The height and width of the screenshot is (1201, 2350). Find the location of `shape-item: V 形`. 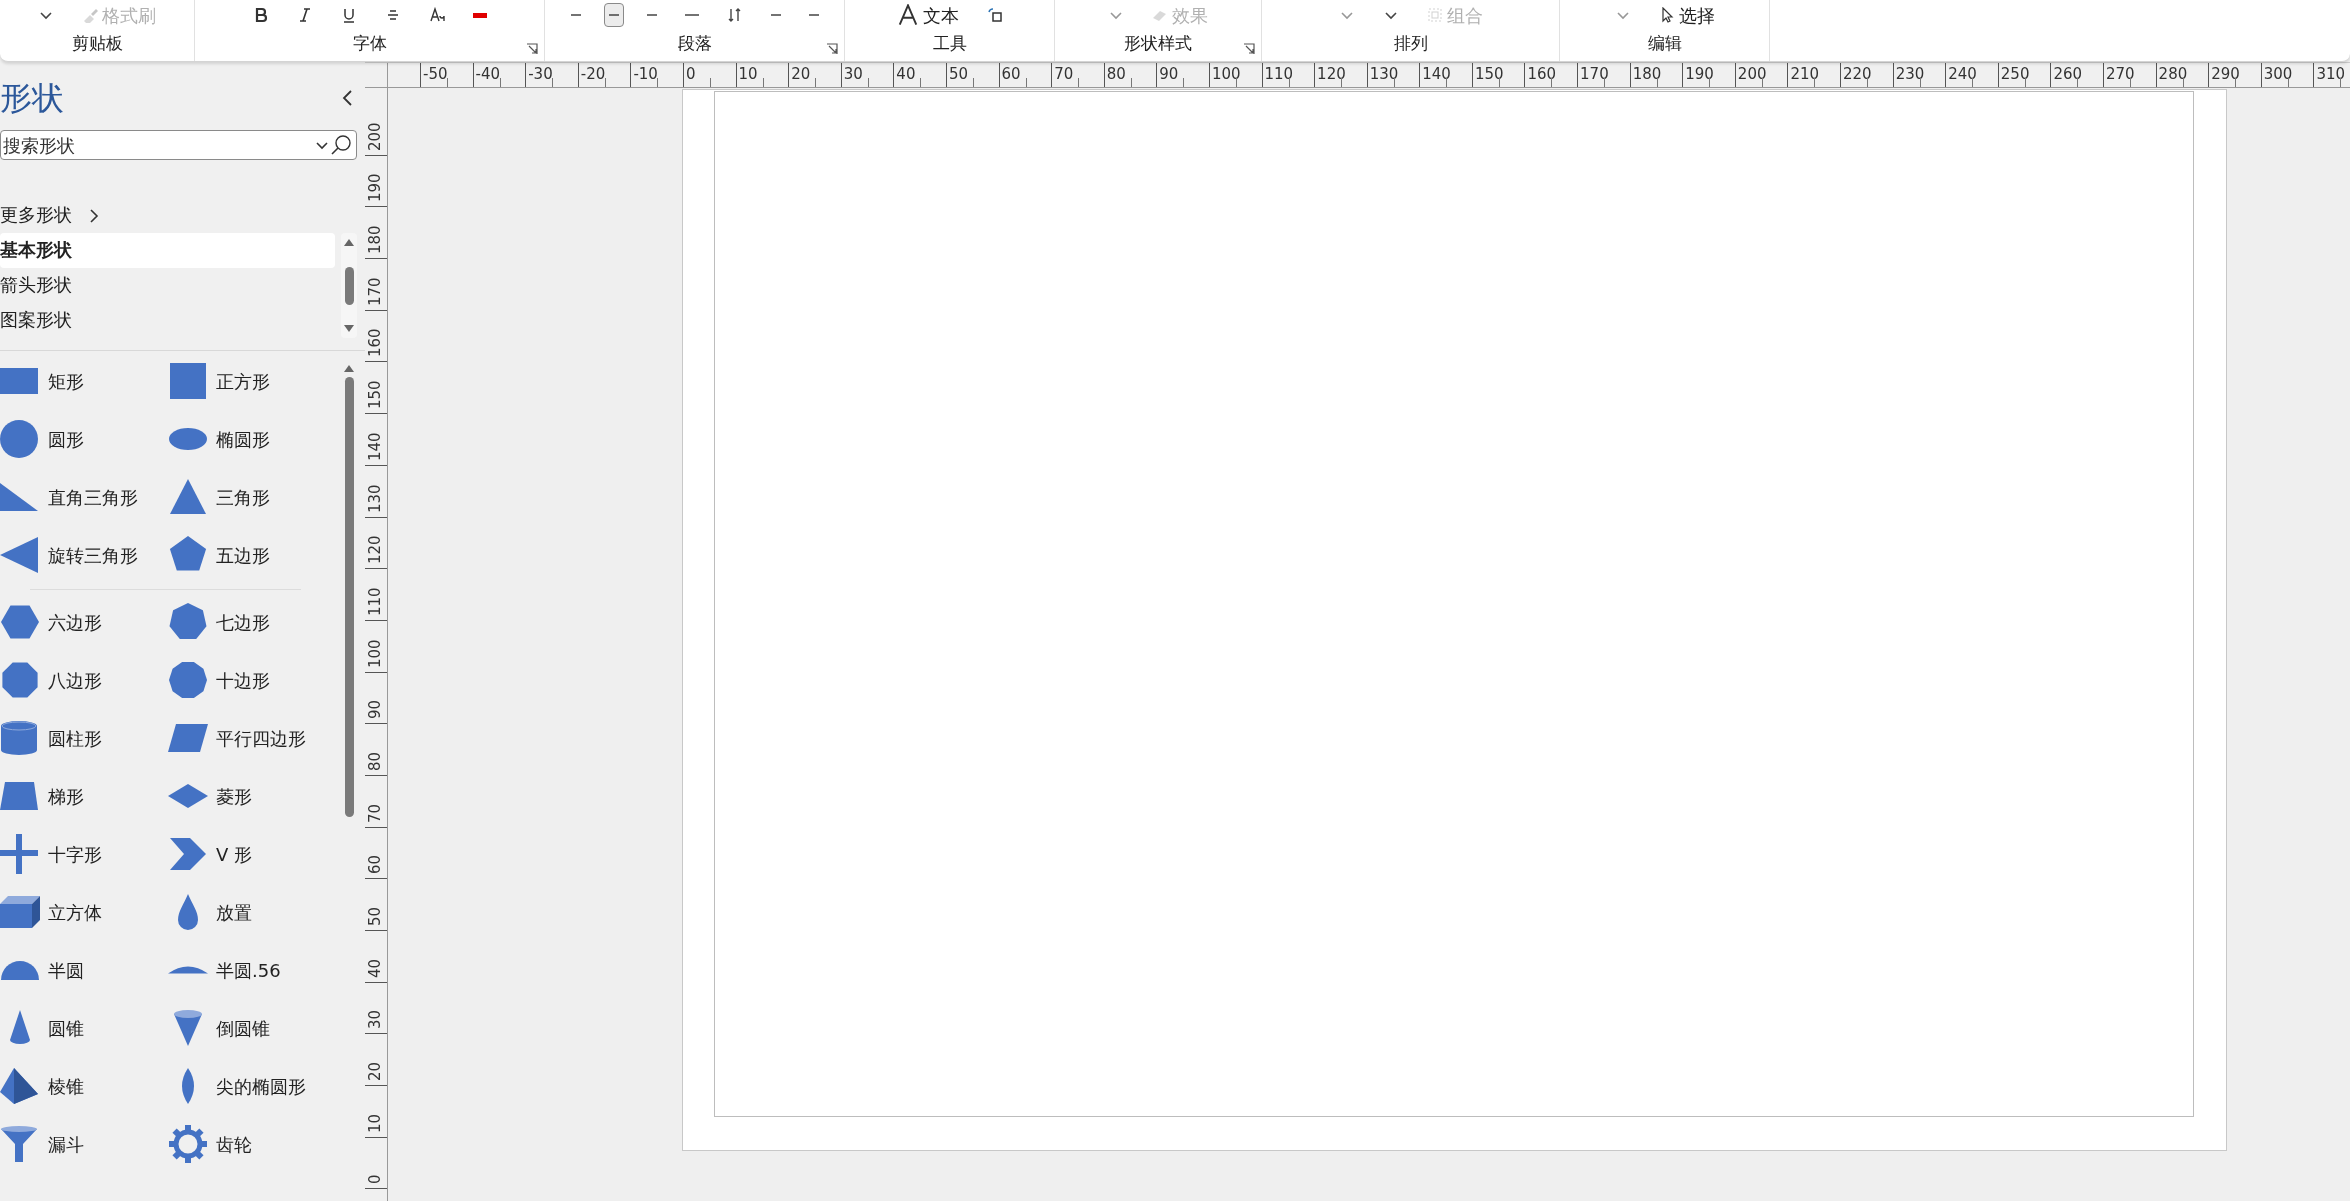

shape-item: V 形 is located at coordinates (252, 854).